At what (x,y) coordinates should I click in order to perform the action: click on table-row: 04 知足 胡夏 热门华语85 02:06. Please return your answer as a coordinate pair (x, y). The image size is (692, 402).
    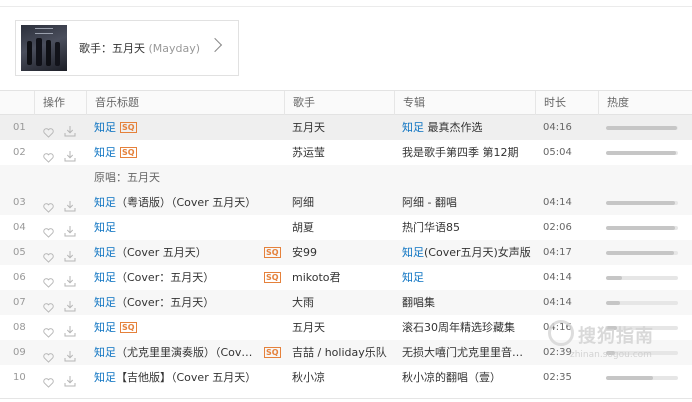
    Looking at the image, I should click on (346, 227).